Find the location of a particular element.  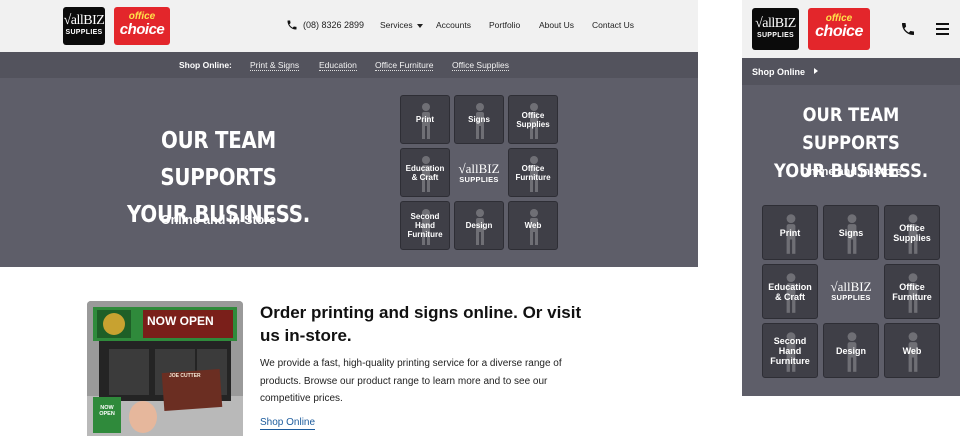

office-choice-logo: office choice is located at coordinates (142, 26).